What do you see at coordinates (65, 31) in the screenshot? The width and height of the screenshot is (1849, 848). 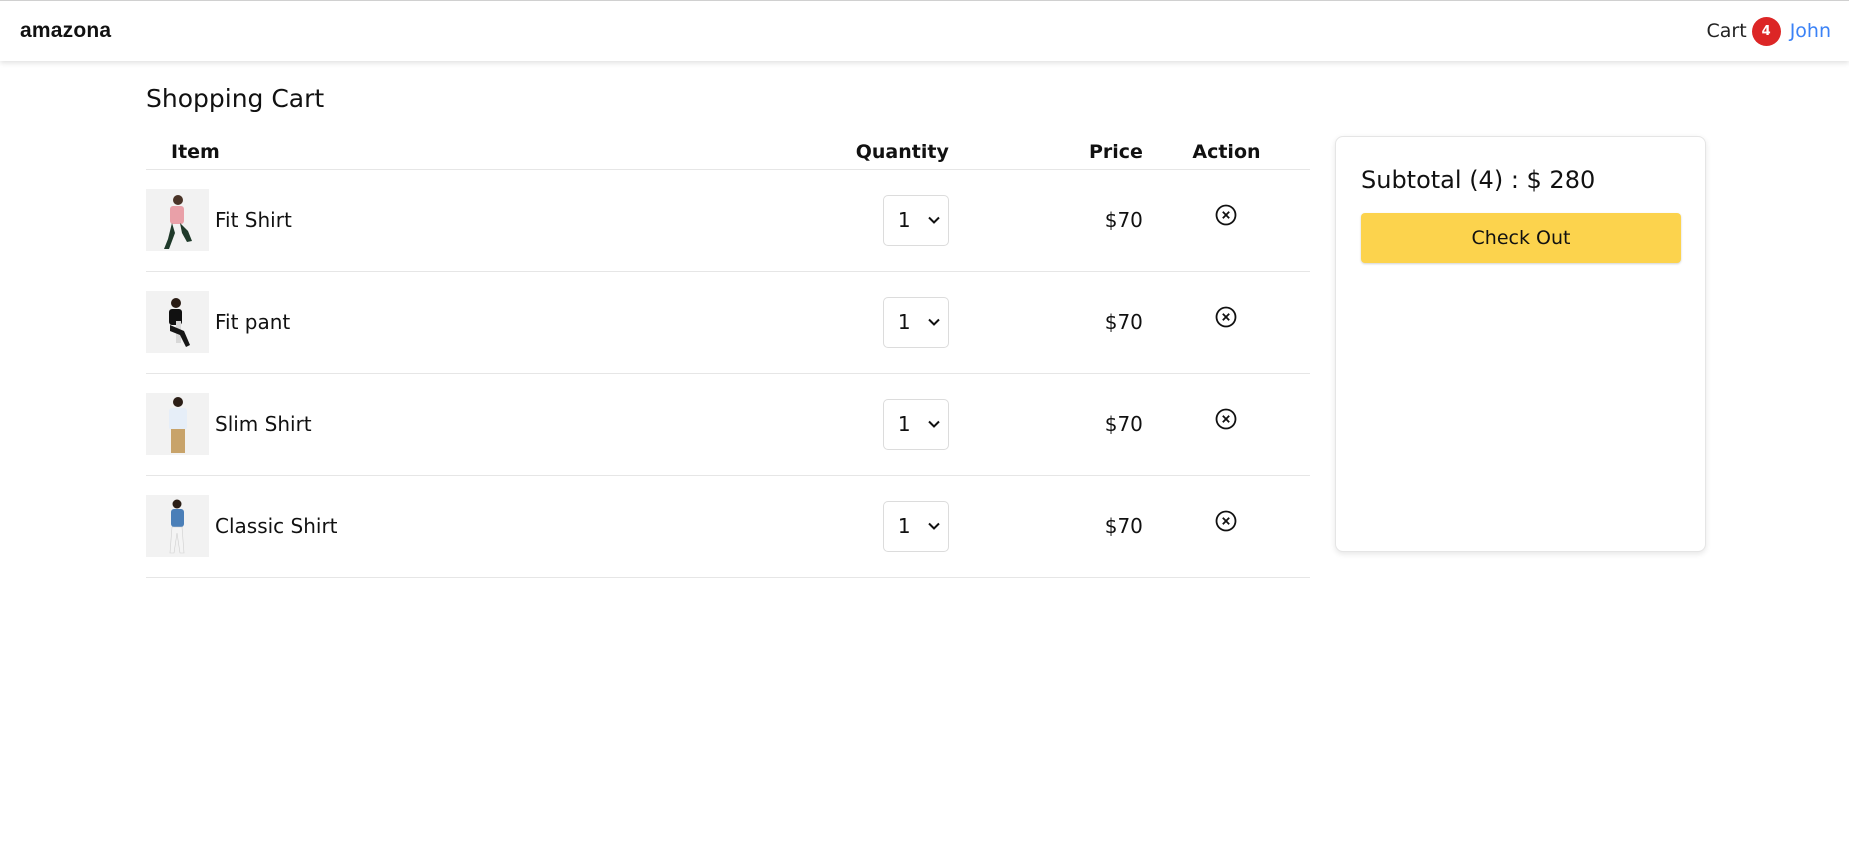 I see `brand-logo-link: amazona` at bounding box center [65, 31].